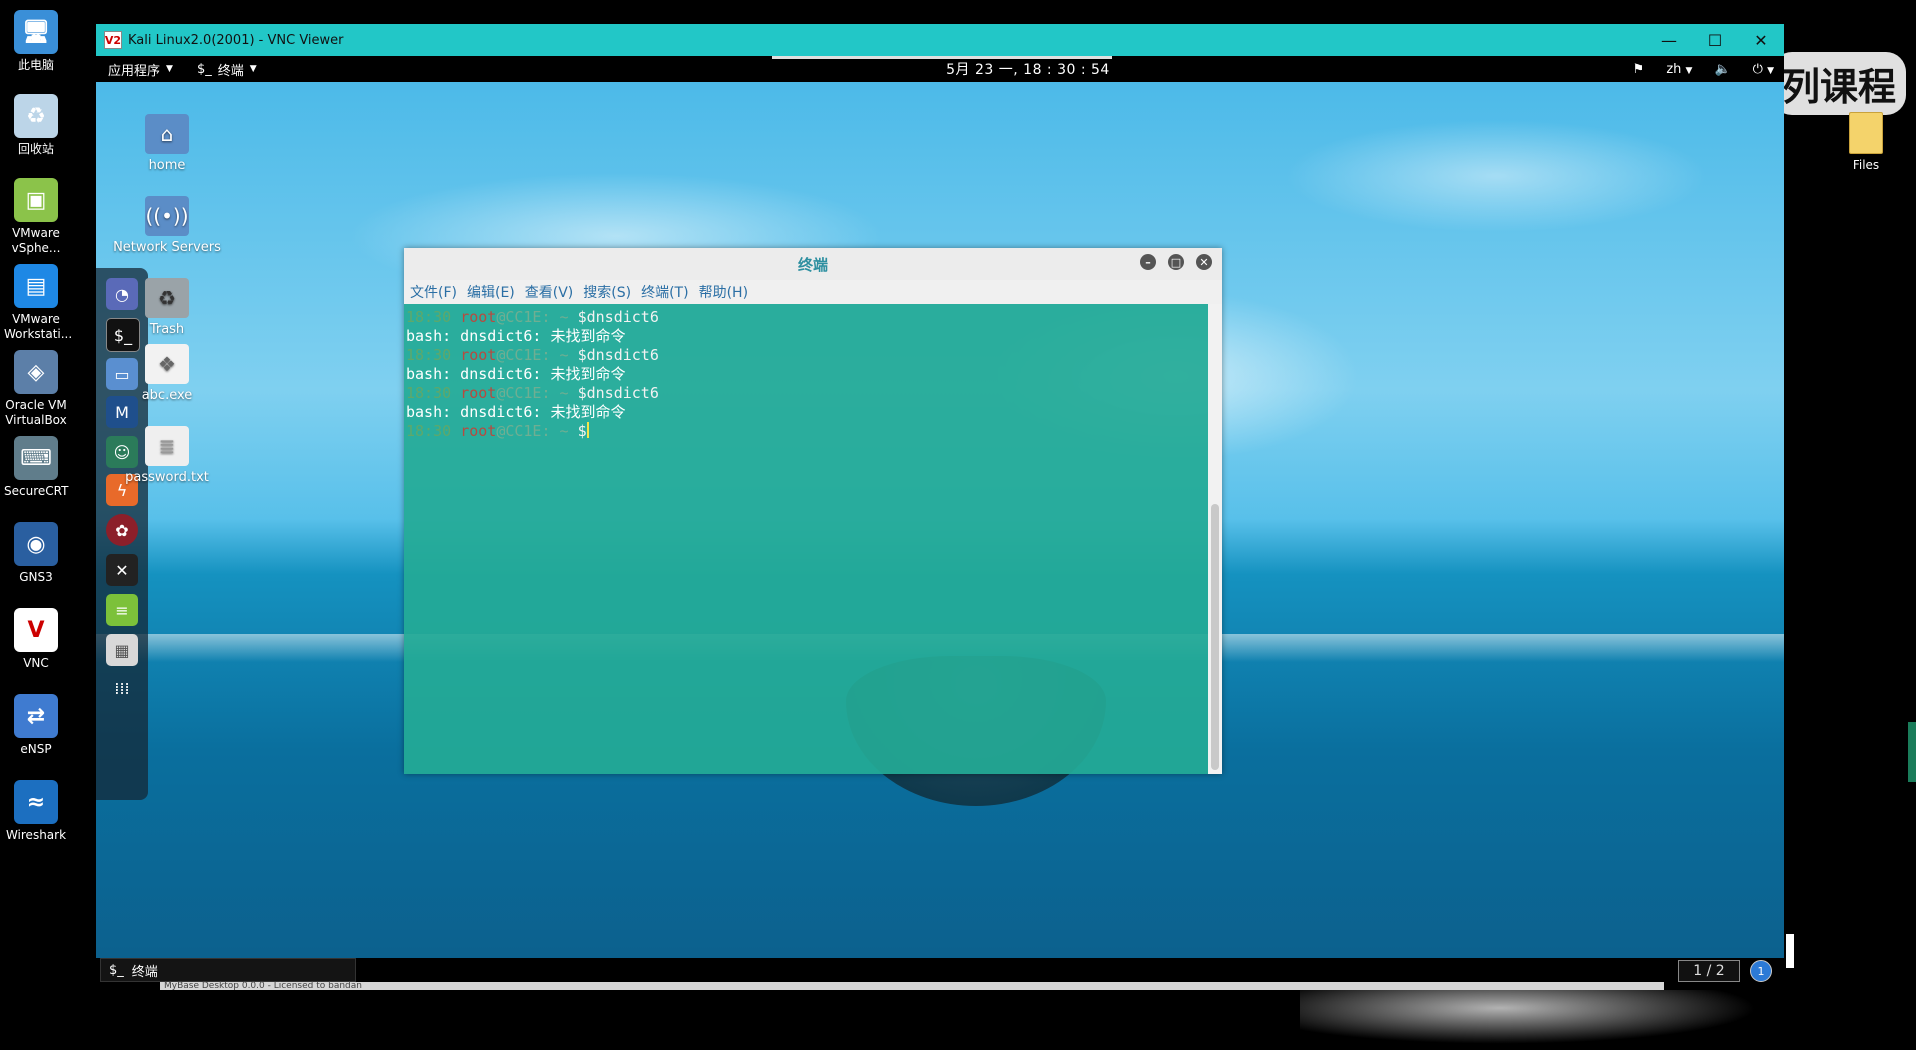 Image resolution: width=1916 pixels, height=1050 pixels. Describe the element at coordinates (940, 40) in the screenshot. I see `vnc-titlebar: V2 Kali Linux2.0(2001) - VNC Viewer` at that location.